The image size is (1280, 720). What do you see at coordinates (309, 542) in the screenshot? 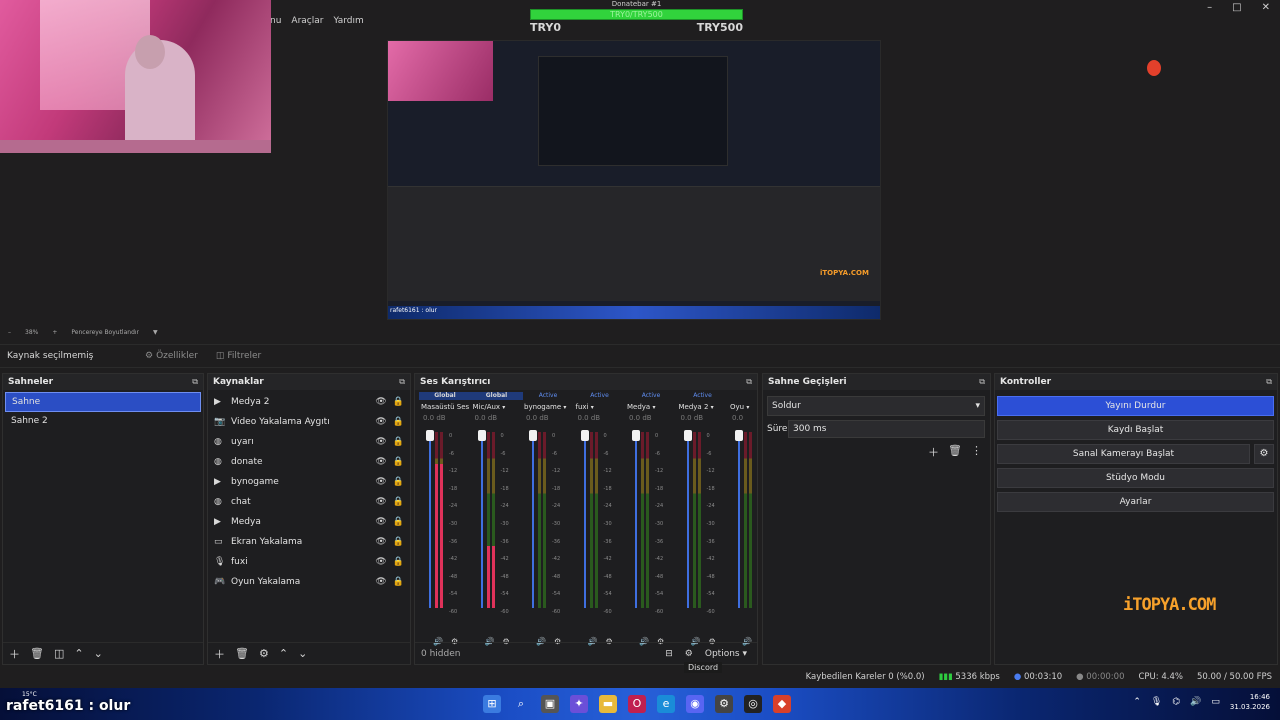
I see `source-item: ▭ Ekran Yakalama 👁 🔒` at bounding box center [309, 542].